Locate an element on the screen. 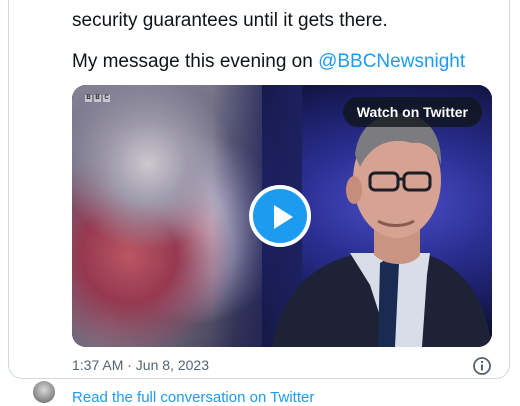  footer-bar: Read the full conversation on Twitter is located at coordinates (260, 393).